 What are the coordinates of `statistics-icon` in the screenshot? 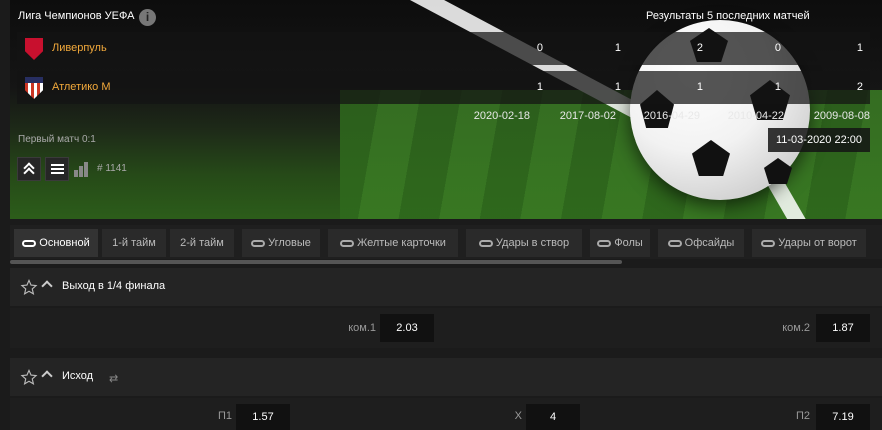 It's located at (83, 169).